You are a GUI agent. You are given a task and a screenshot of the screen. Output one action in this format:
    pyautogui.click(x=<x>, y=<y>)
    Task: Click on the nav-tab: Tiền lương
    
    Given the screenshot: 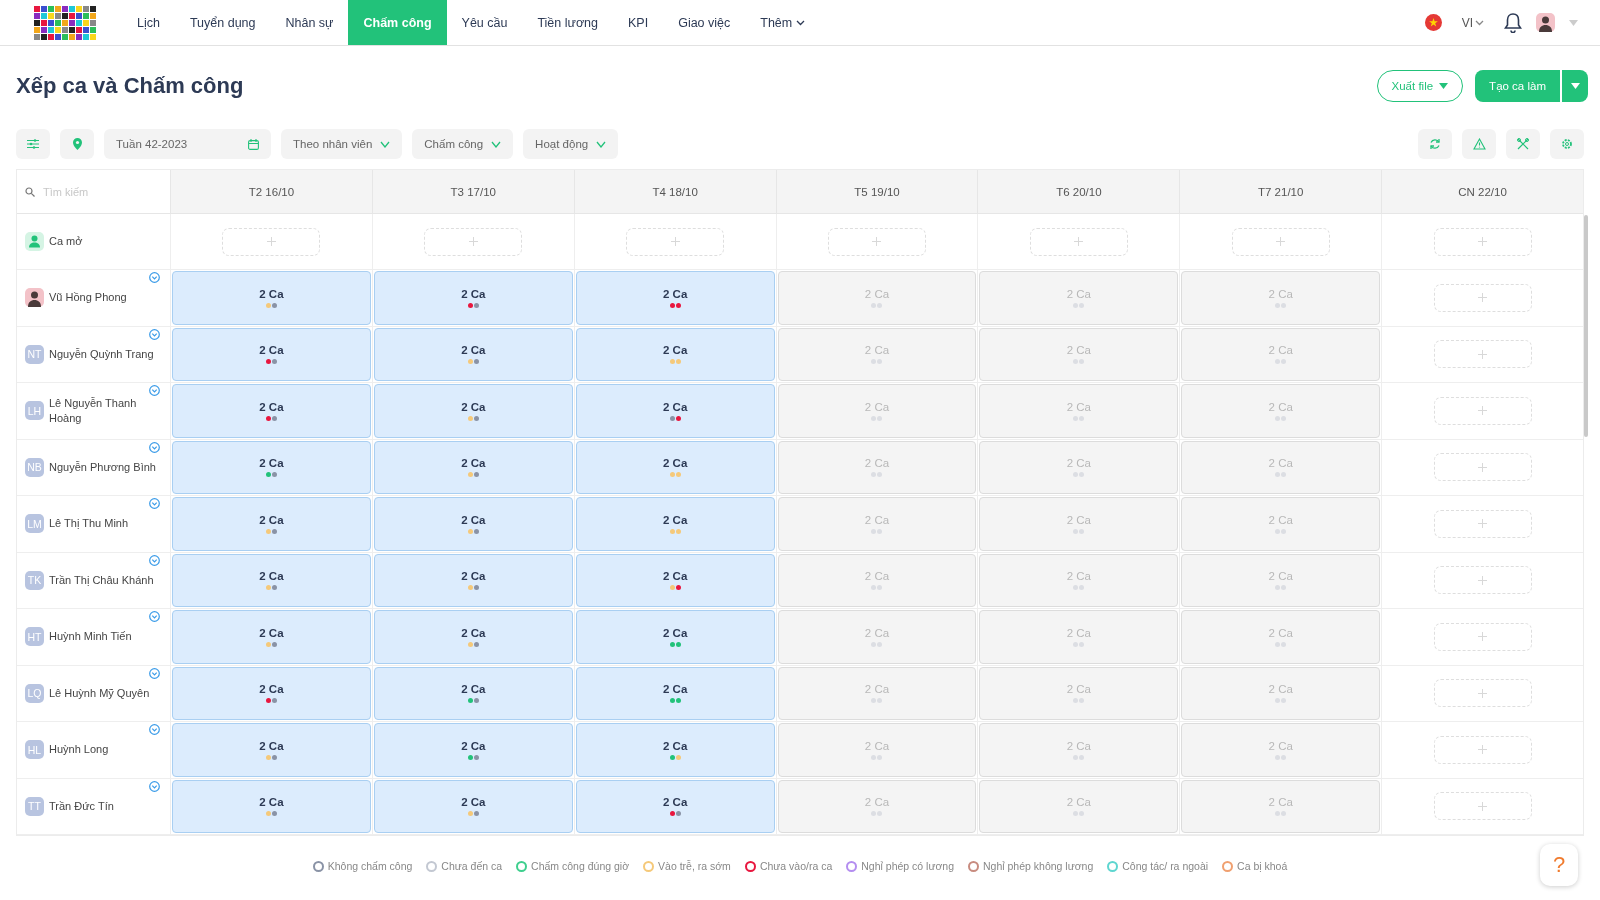 What is the action you would take?
    pyautogui.click(x=567, y=22)
    